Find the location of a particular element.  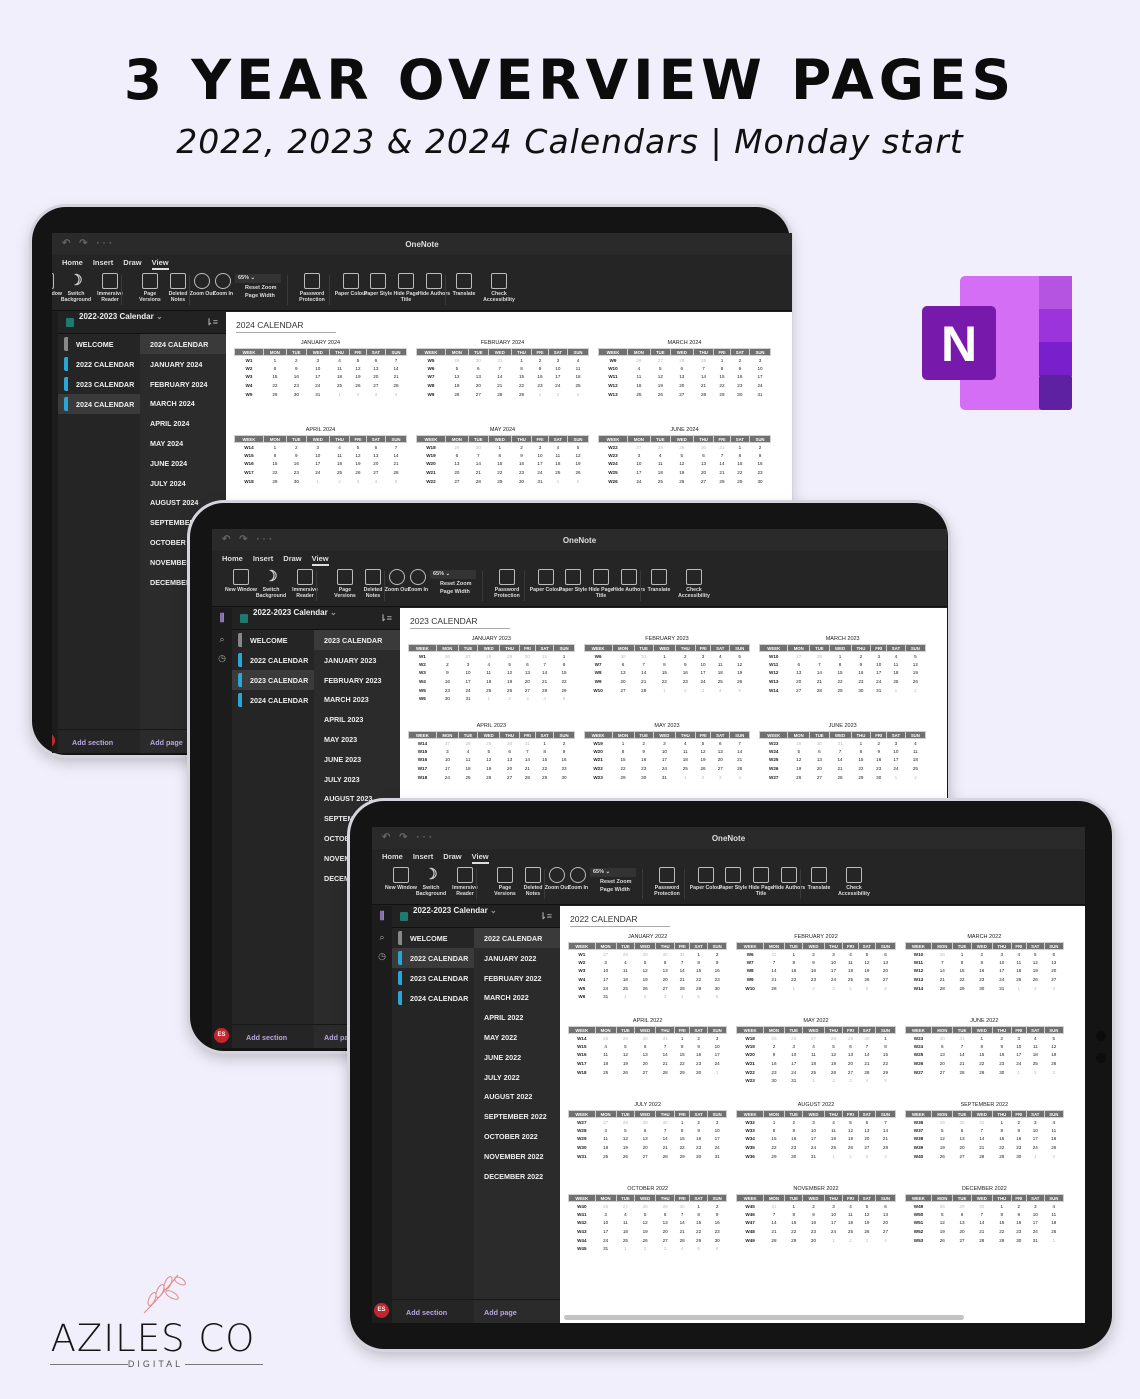

day-cell: 19 is located at coordinates (833, 1063).